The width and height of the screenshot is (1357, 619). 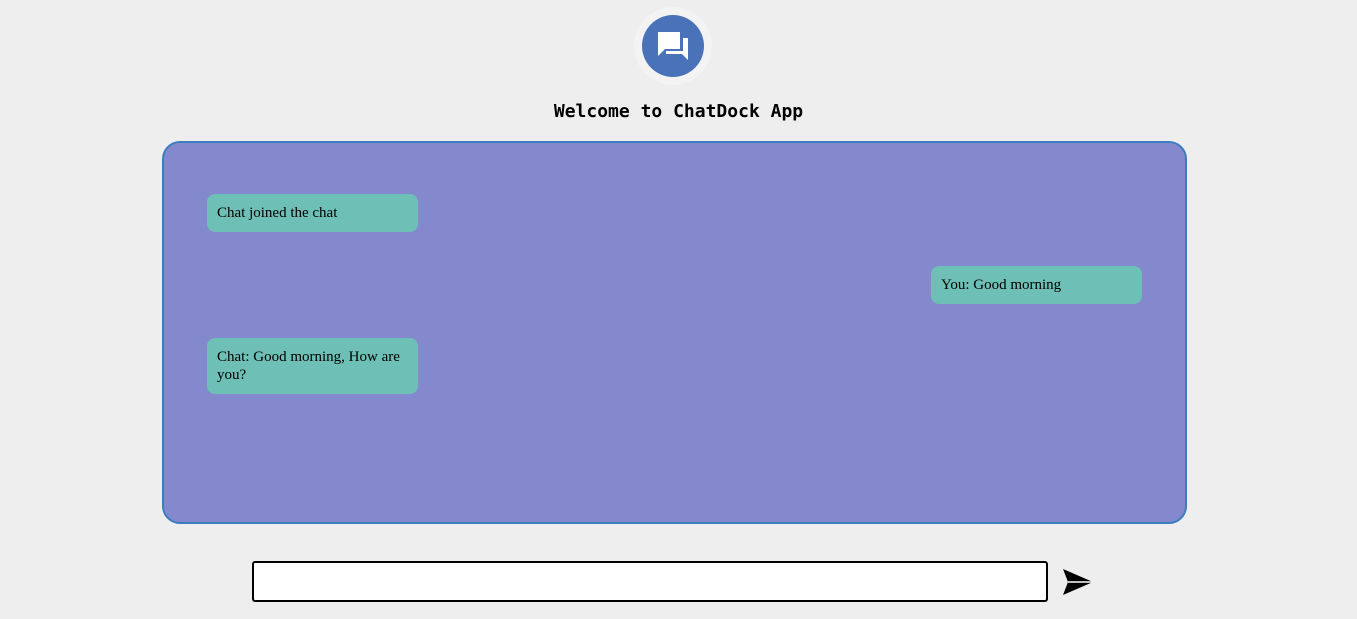 What do you see at coordinates (678, 111) in the screenshot?
I see `page-title: Welcome to ChatDock App` at bounding box center [678, 111].